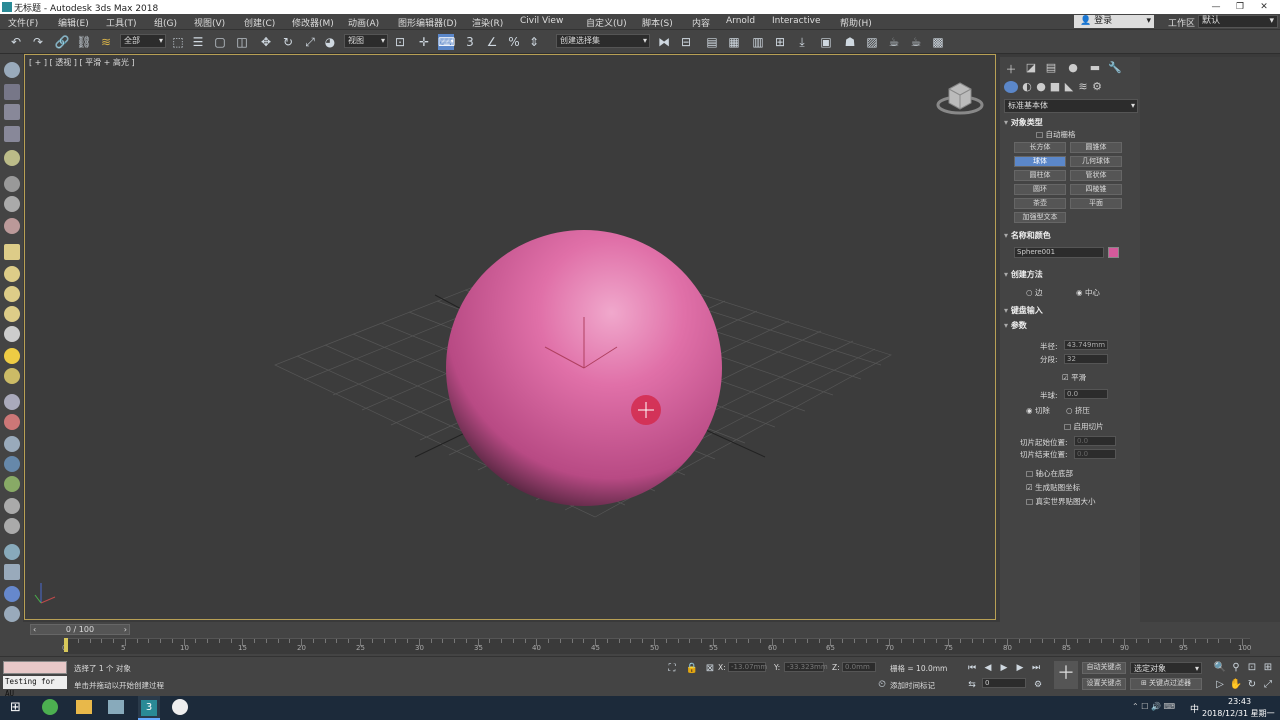  What do you see at coordinates (664, 42) in the screenshot?
I see `mirror-icon: ⧓` at bounding box center [664, 42].